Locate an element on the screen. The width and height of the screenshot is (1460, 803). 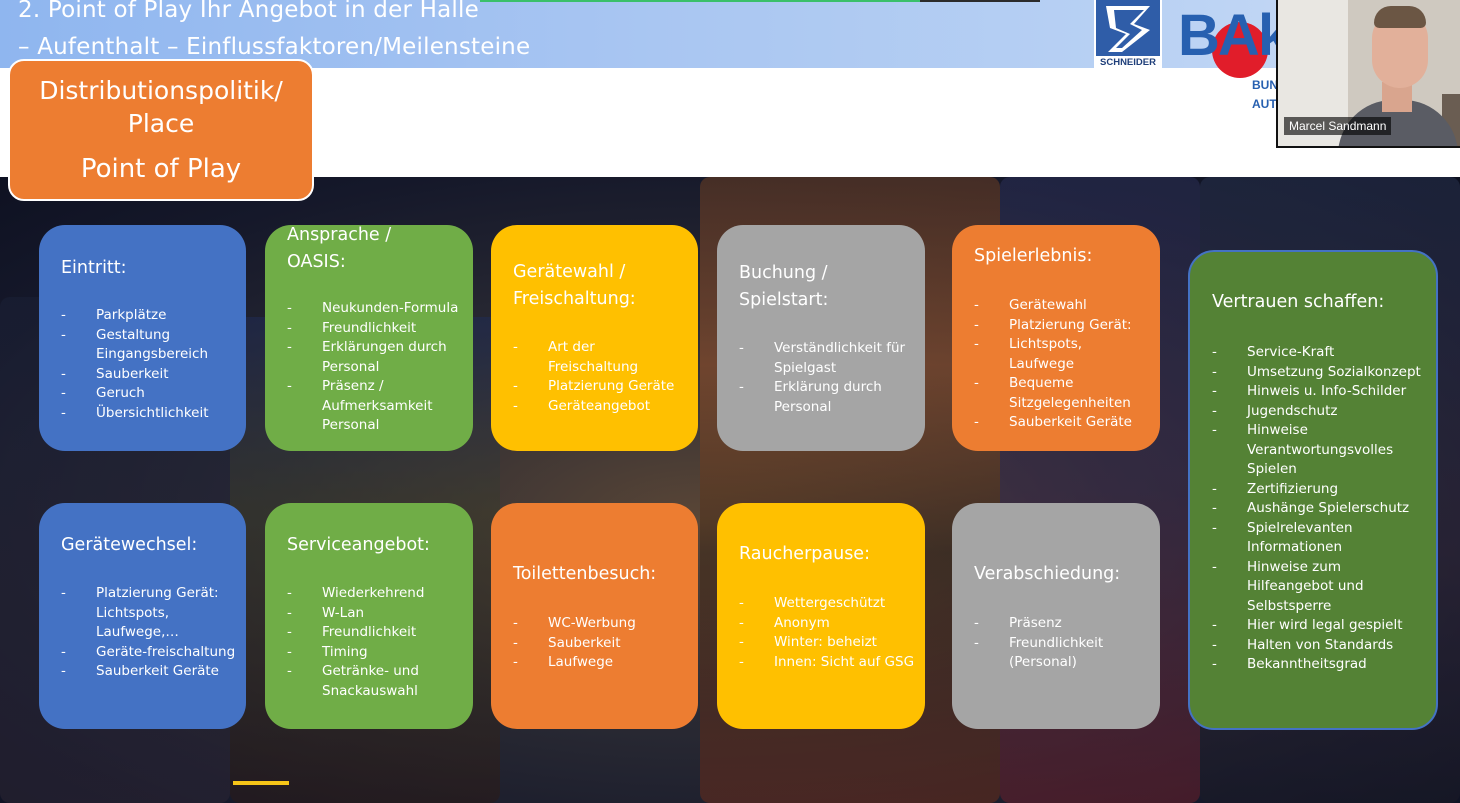
box-list: WC-Werbung Sauberkeit Laufwege is located at coordinates (600, 643).